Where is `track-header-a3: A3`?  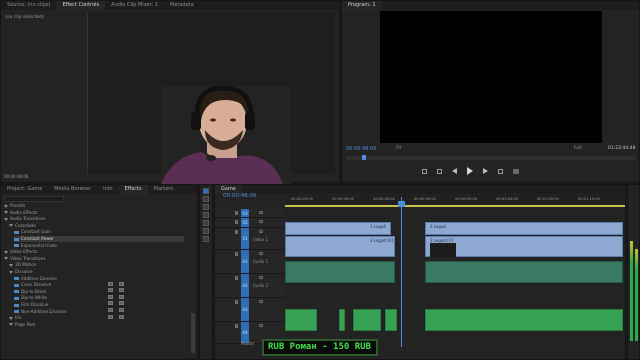 track-header-a3: A3 is located at coordinates (250, 310).